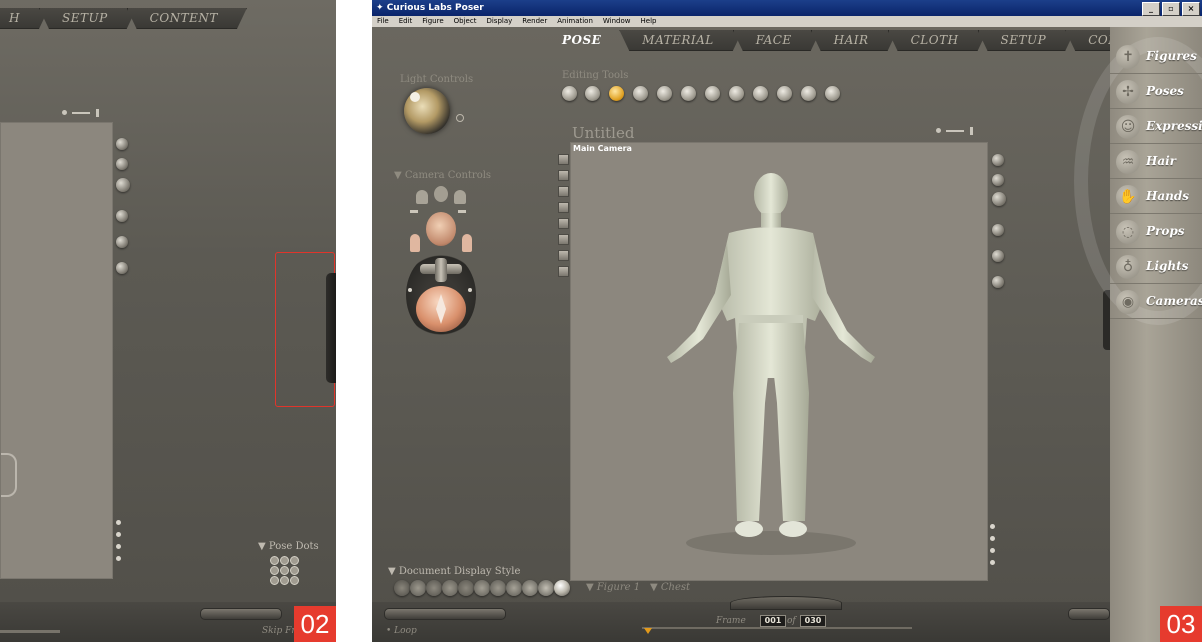  I want to click on tab-content: CONTENT, so click(187, 18).